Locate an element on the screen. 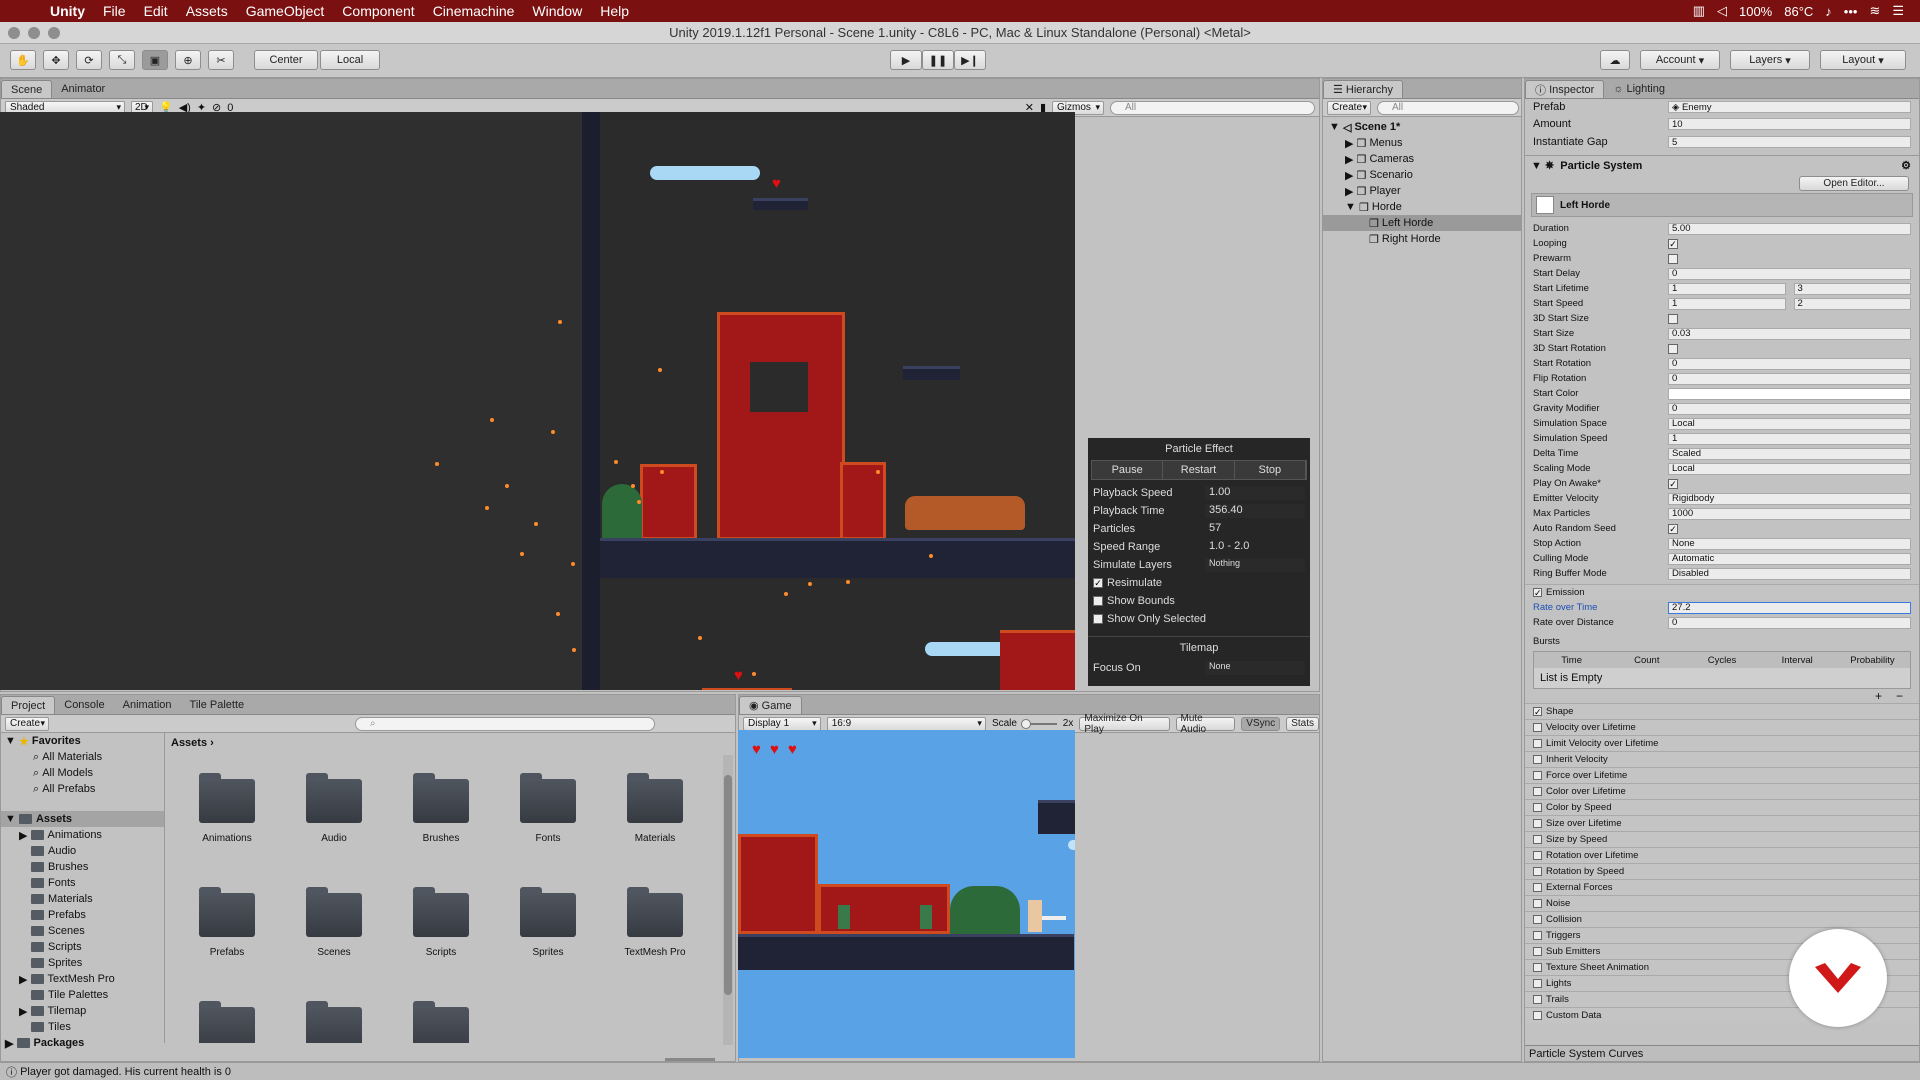  cloud-icon: ☁ is located at coordinates (1615, 60).